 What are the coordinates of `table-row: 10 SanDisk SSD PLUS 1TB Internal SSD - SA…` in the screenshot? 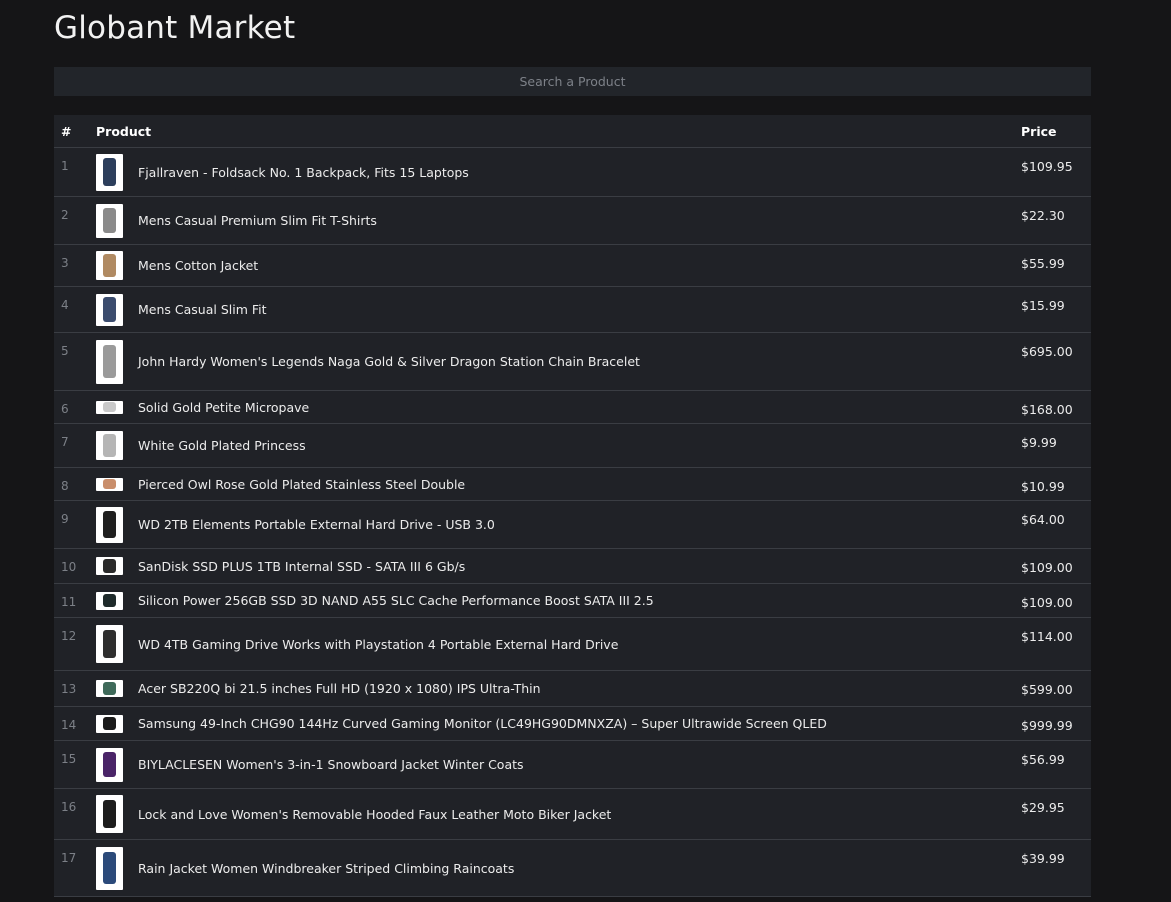 It's located at (572, 566).